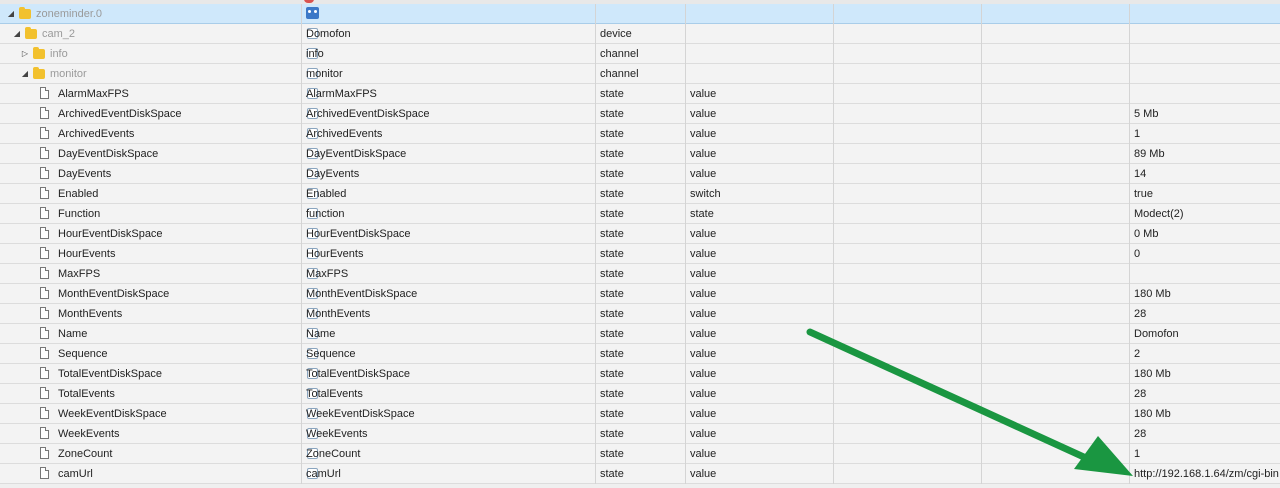  Describe the element at coordinates (640, 334) in the screenshot. I see `tree-row-name: Name Name state value Domofon` at that location.